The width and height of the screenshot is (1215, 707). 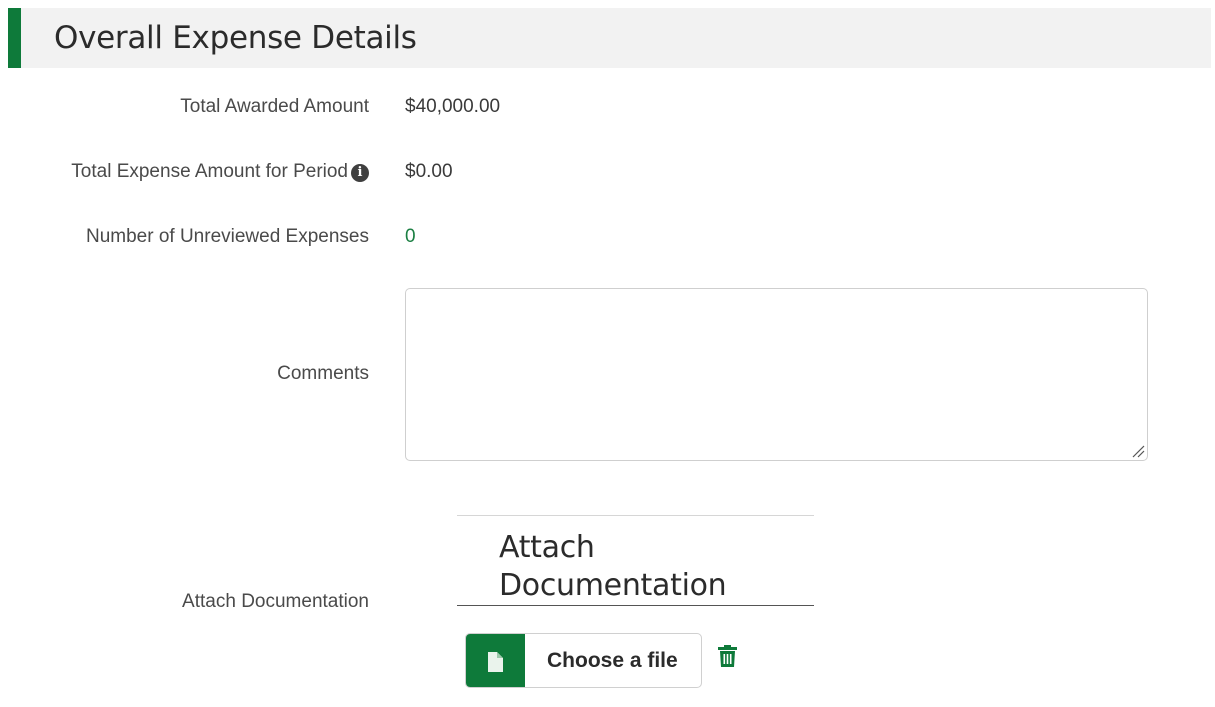 What do you see at coordinates (323, 373) in the screenshot?
I see `comments-label: Comments` at bounding box center [323, 373].